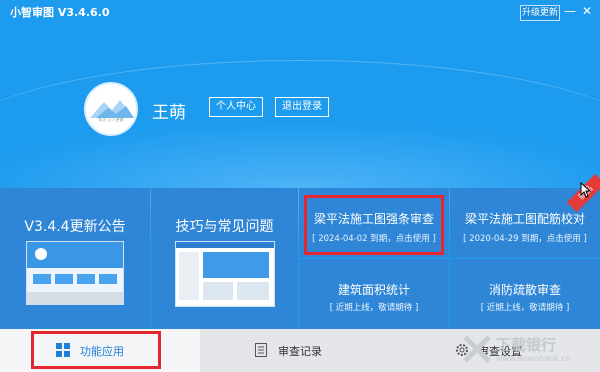  I want to click on tile-fire-review: 消防疏散审查 [ 近期上线，敬请期待 ], so click(525, 294).